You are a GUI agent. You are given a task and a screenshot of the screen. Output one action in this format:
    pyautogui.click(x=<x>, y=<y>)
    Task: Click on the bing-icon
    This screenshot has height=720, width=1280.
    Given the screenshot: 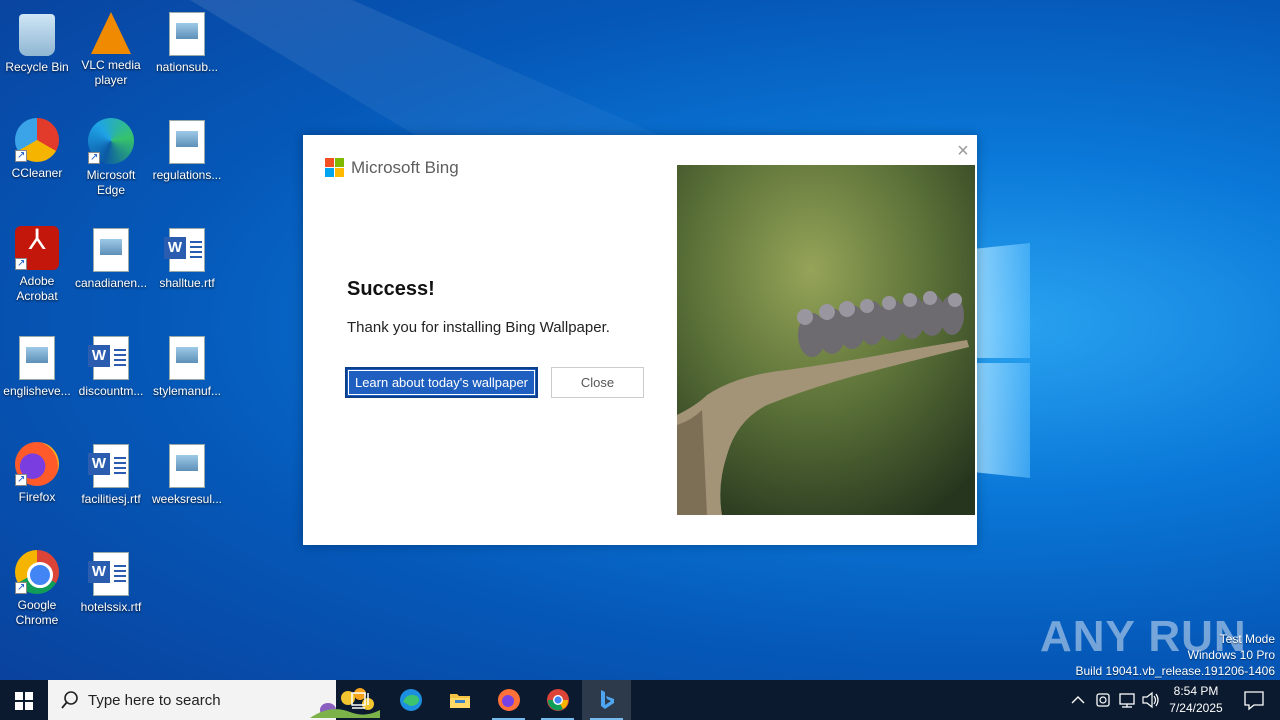 What is the action you would take?
    pyautogui.click(x=607, y=699)
    